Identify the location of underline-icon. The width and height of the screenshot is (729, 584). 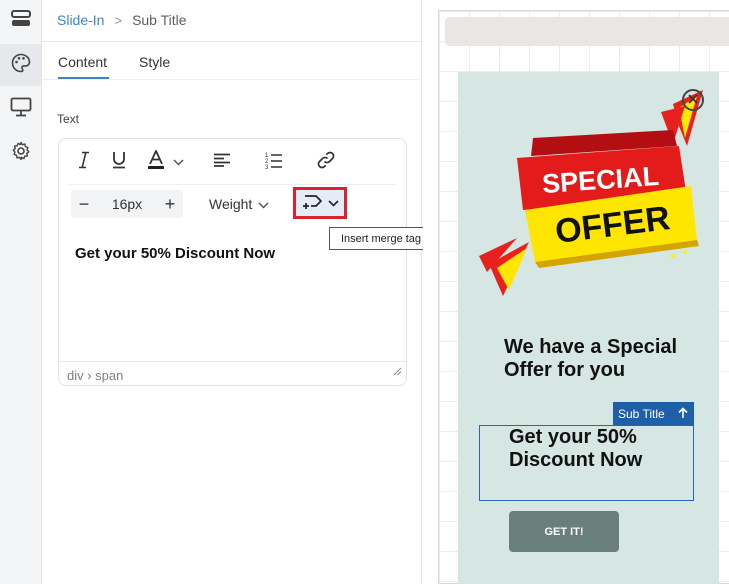
(119, 162).